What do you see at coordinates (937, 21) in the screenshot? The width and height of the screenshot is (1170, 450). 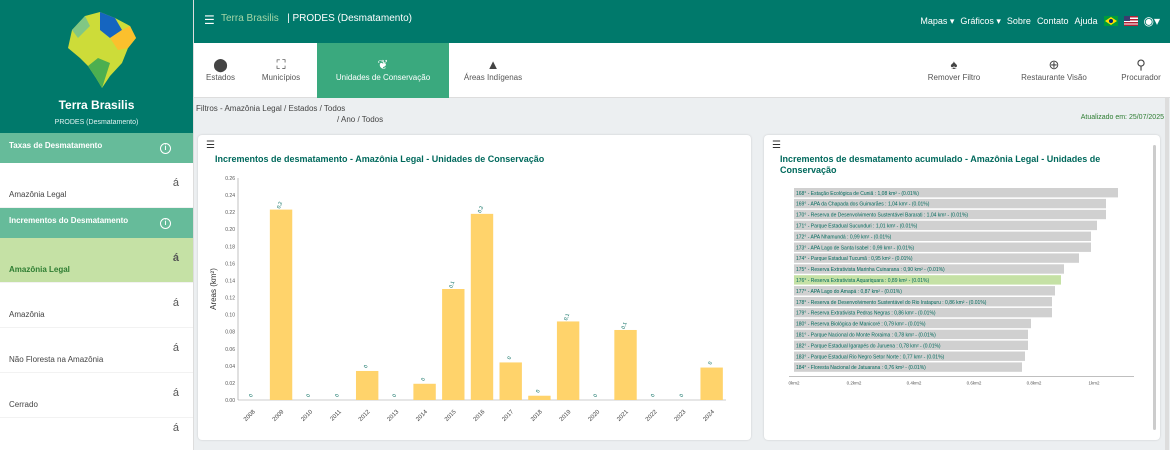 I see `menu-mapas: Mapas ▾` at bounding box center [937, 21].